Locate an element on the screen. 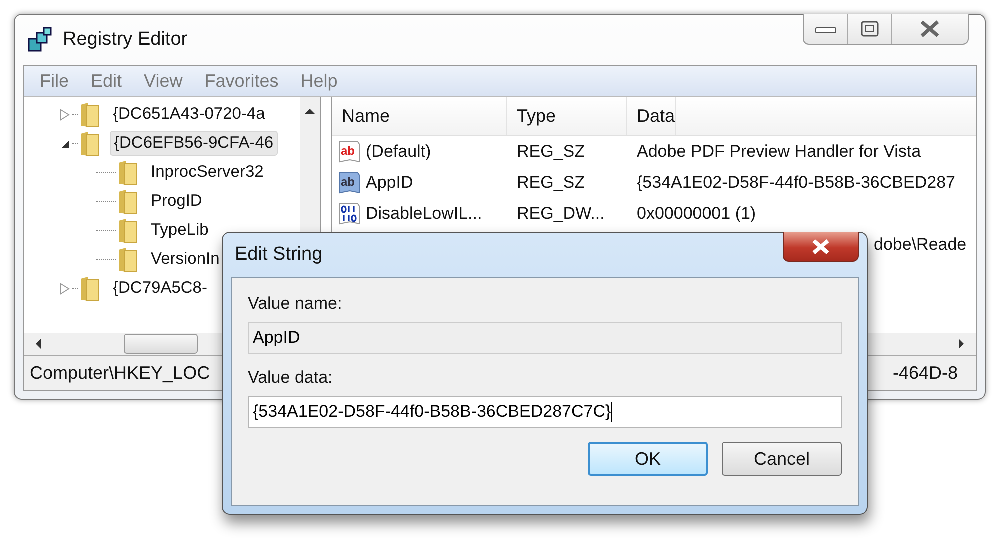 Image resolution: width=1000 pixels, height=547 pixels. tree-item: InprocServer32 is located at coordinates (207, 172).